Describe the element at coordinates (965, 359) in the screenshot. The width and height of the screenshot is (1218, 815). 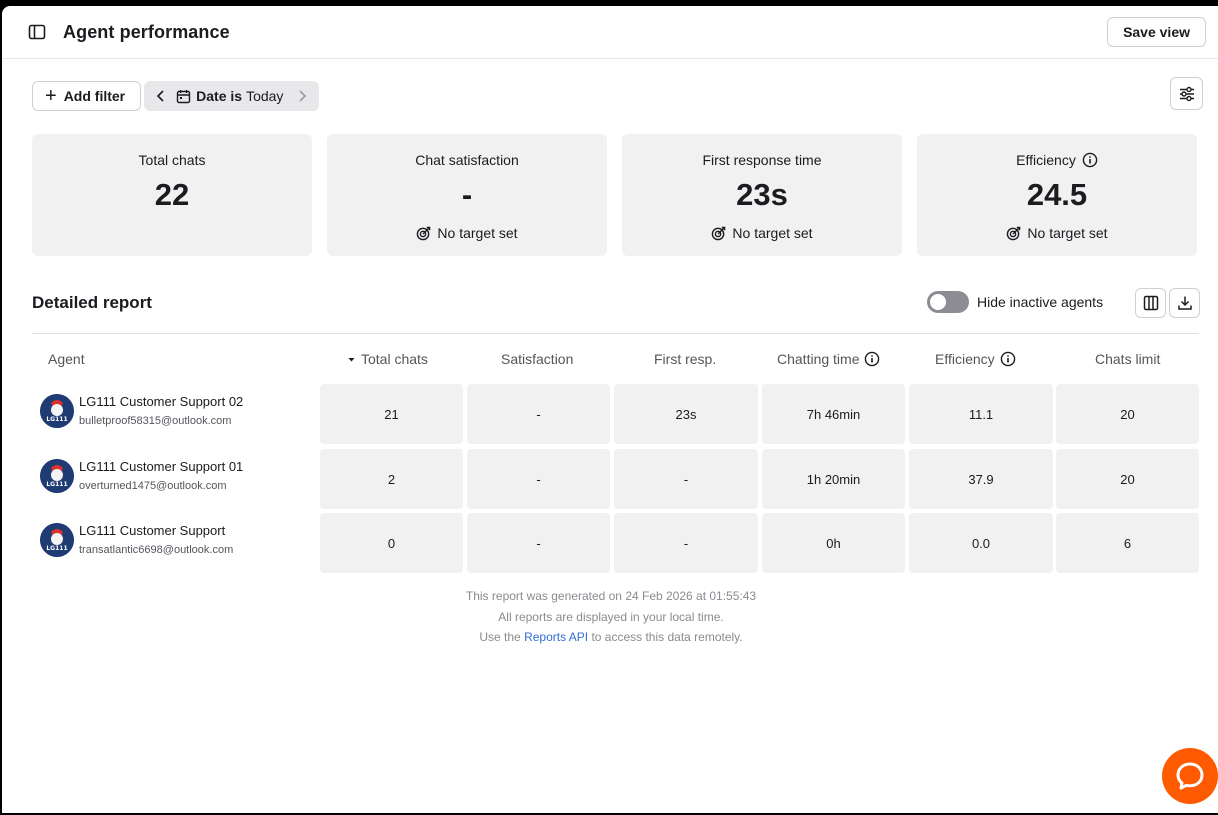
I see `column-label: Efficiency` at that location.